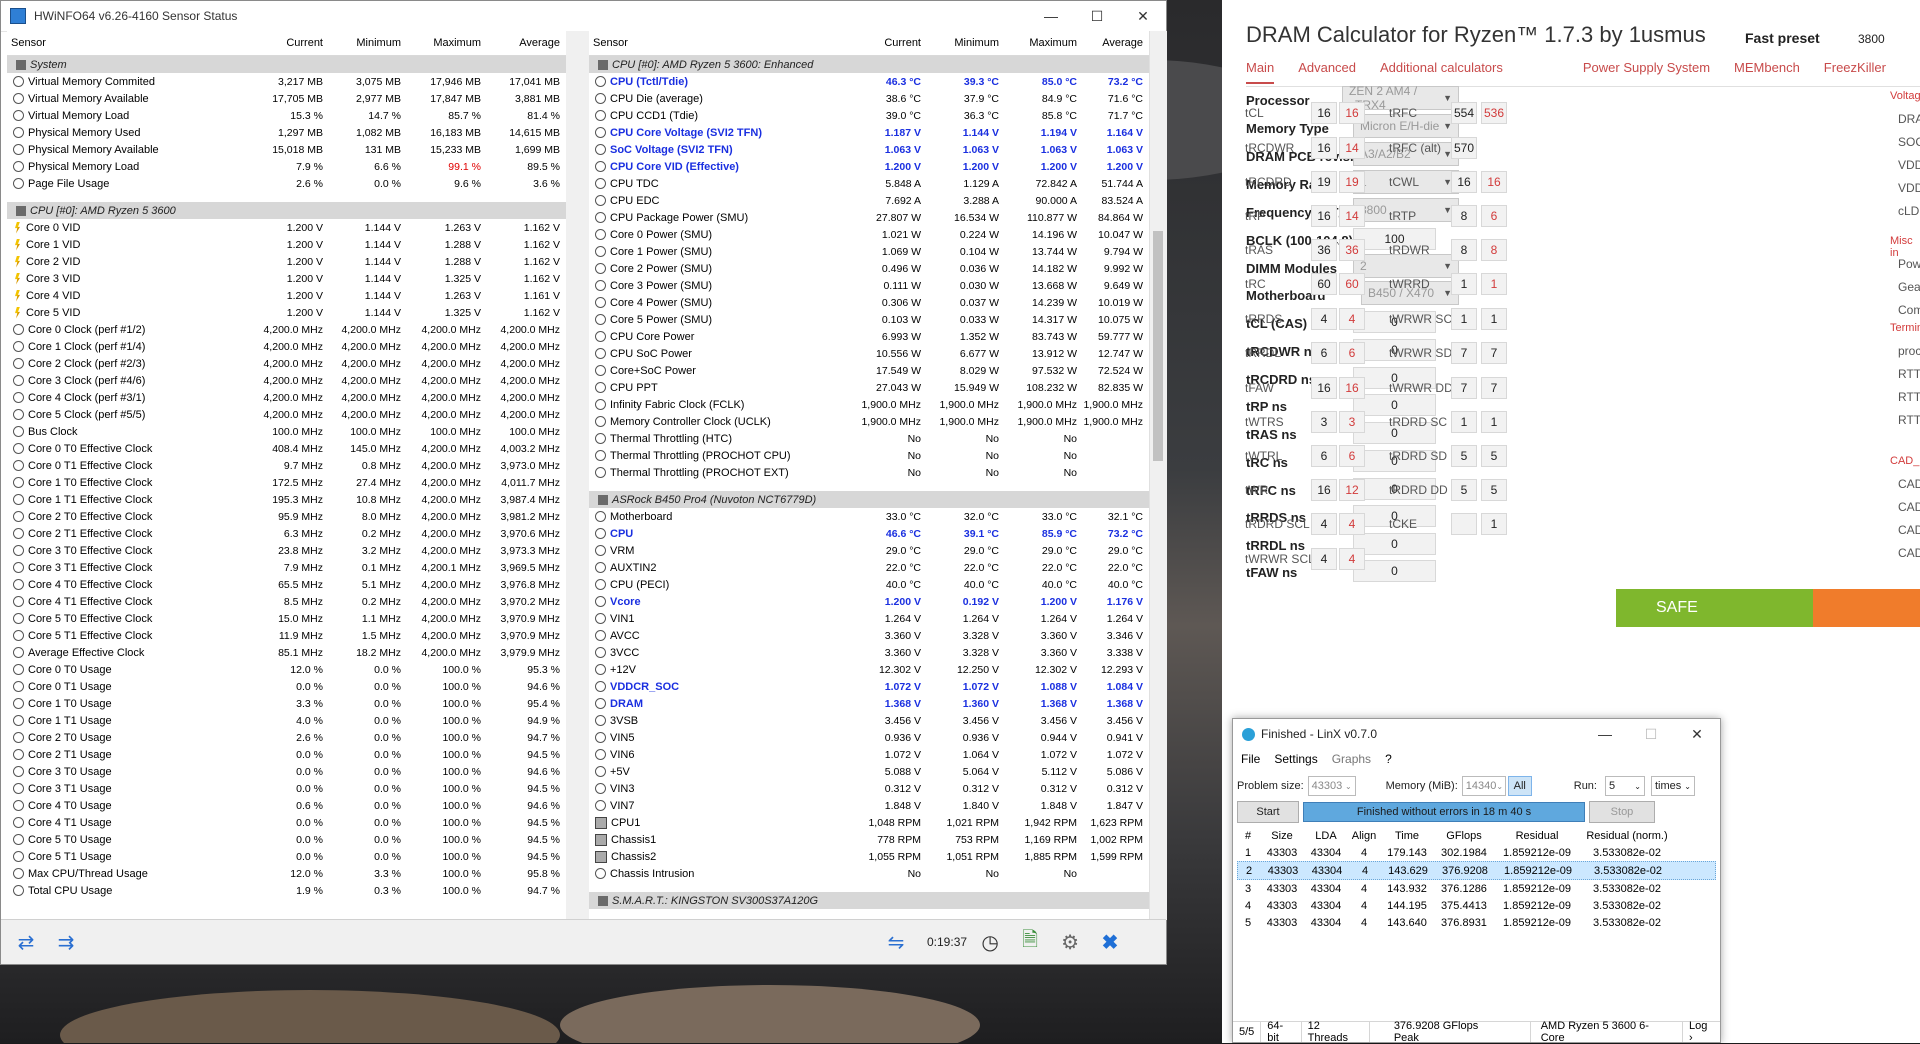 Image resolution: width=1920 pixels, height=1044 pixels. I want to click on sensor-row: +5V 5.088 V 5.064 V 5.112 V 5.086 V, so click(876, 771).